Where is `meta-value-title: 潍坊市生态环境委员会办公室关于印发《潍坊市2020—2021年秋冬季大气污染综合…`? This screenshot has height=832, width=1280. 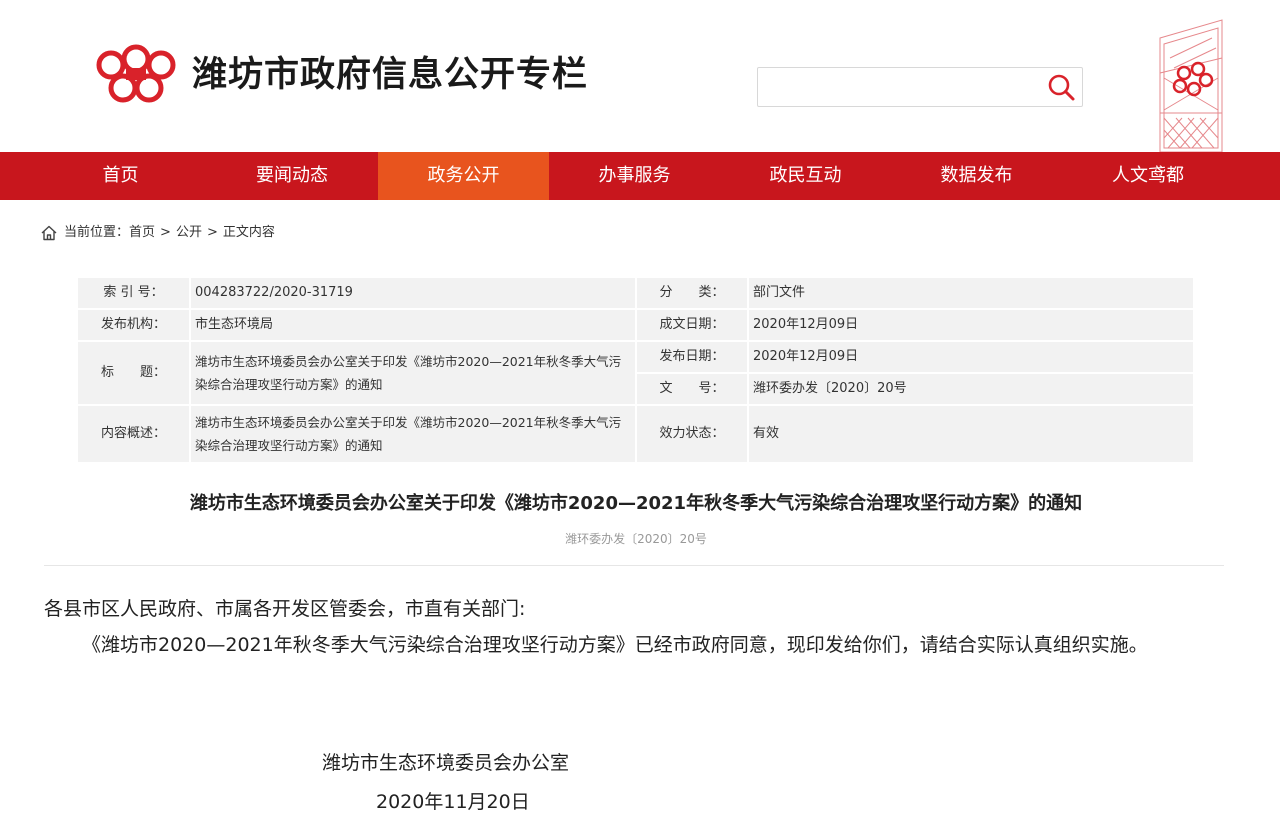
meta-value-title: 潍坊市生态环境委员会办公室关于印发《潍坊市2020—2021年秋冬季大气污染综合… is located at coordinates (413, 373).